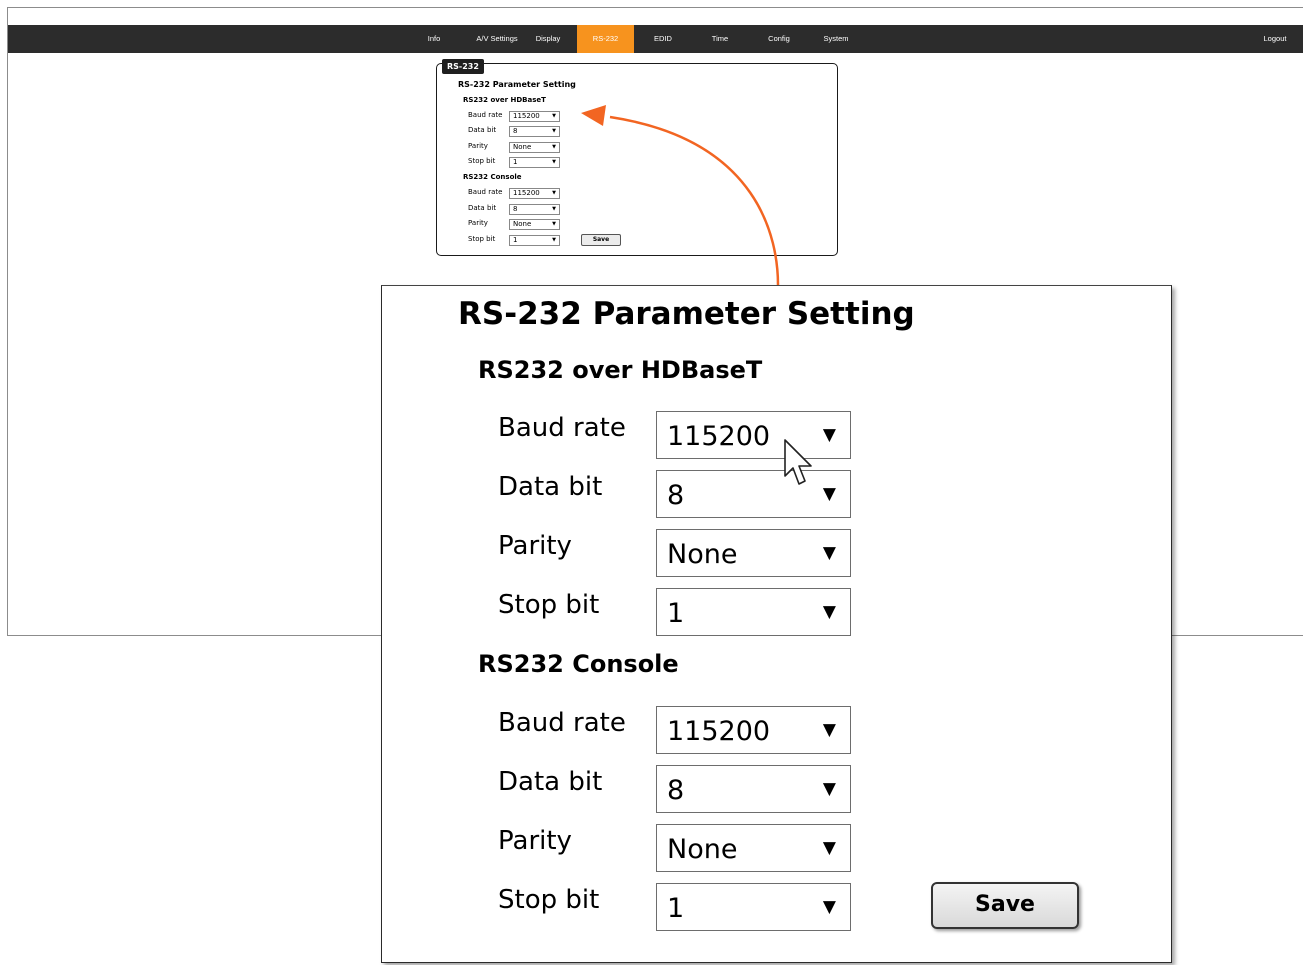 This screenshot has height=965, width=1303. What do you see at coordinates (686, 314) in the screenshot?
I see `panel-title: RS-232 Parameter Setting` at bounding box center [686, 314].